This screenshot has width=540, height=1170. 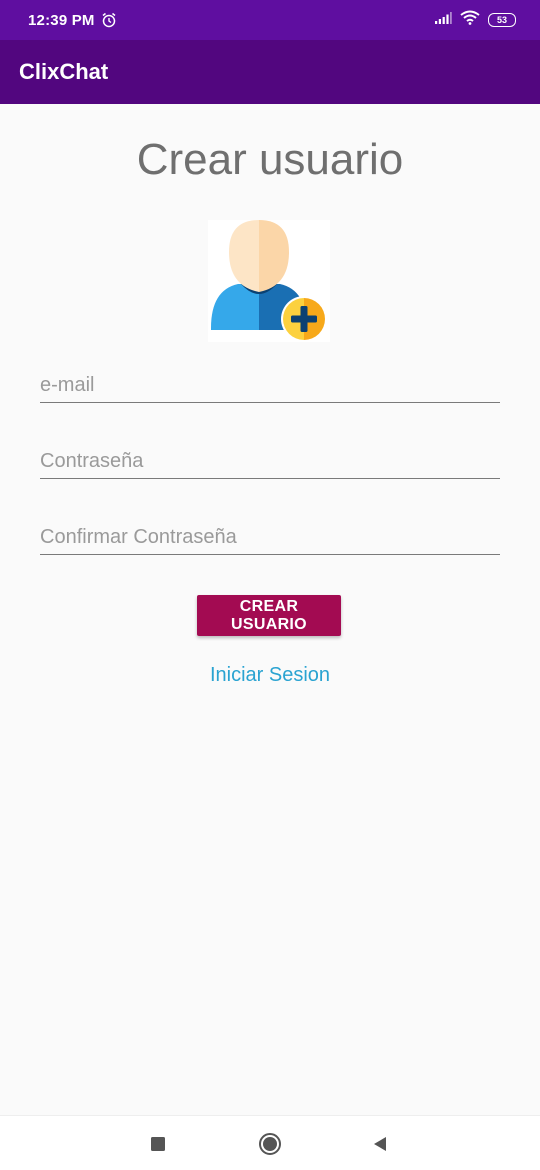 I want to click on app-title: ClixChat, so click(x=64, y=71).